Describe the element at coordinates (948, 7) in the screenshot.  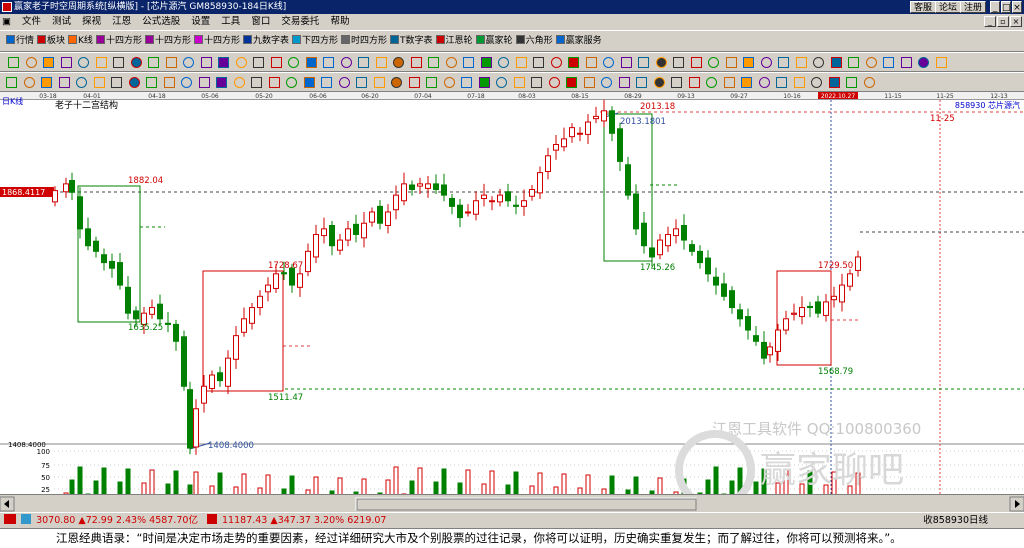
I see `forum-button: 论坛` at that location.